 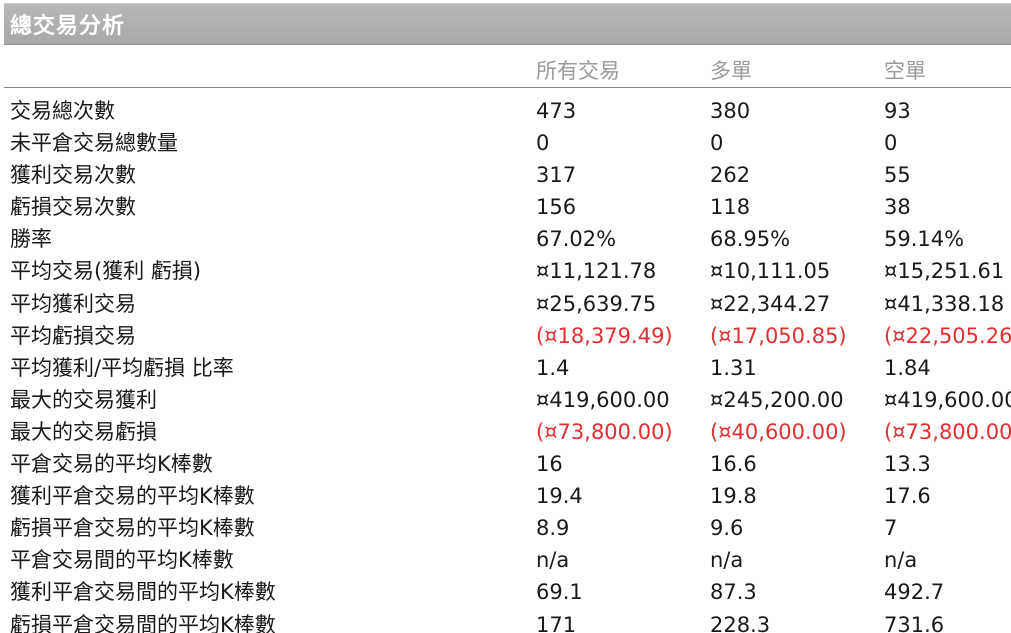 I want to click on value-long: 228.3, so click(x=740, y=622).